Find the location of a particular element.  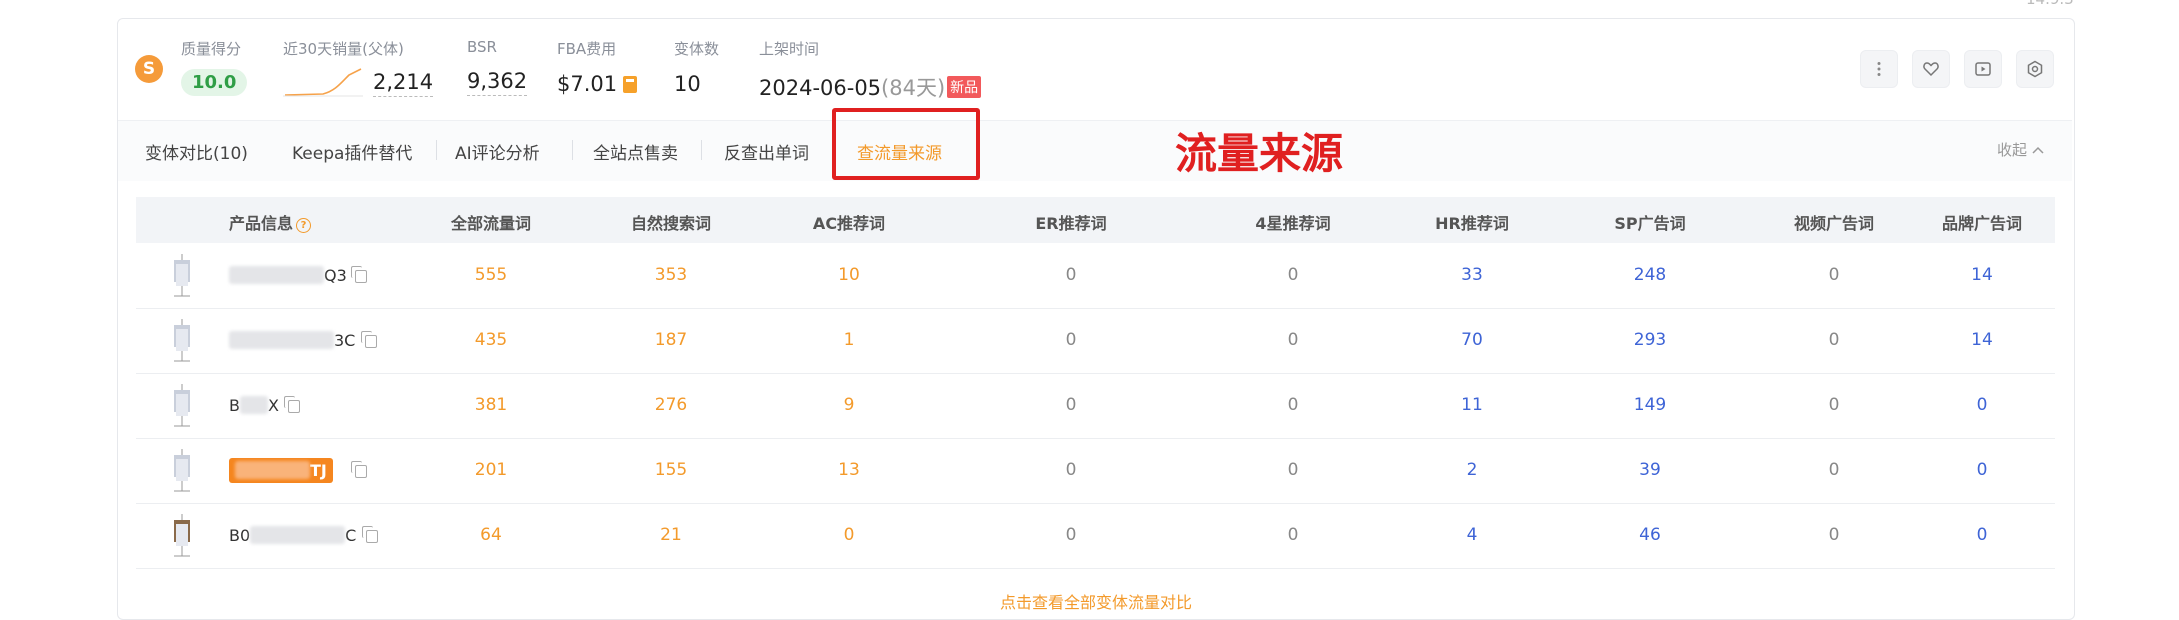

asin-suffix: Q3 is located at coordinates (335, 275).